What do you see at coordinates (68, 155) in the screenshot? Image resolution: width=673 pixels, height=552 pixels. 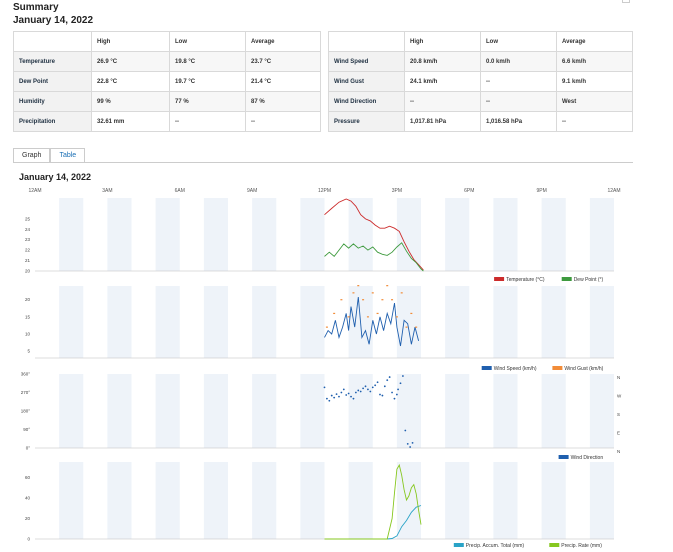 I see `tab-table: Table` at bounding box center [68, 155].